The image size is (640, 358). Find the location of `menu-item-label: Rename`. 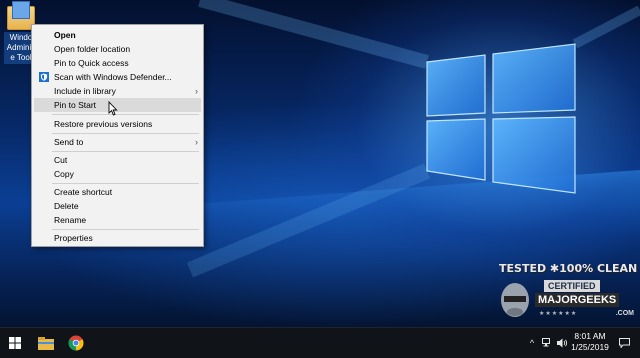

menu-item-label: Rename is located at coordinates (70, 220).